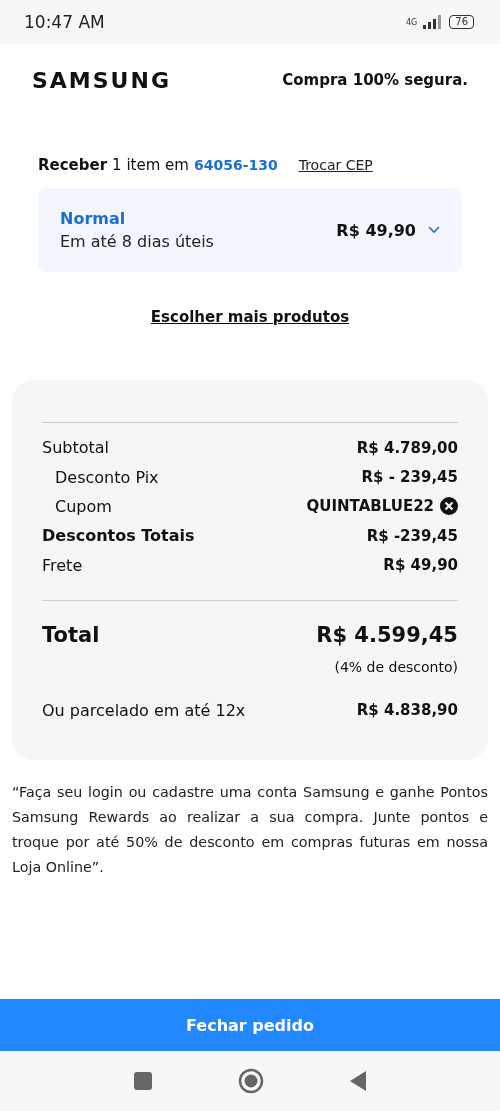 This screenshot has height=1111, width=500. I want to click on summary-label: Cupom, so click(83, 506).